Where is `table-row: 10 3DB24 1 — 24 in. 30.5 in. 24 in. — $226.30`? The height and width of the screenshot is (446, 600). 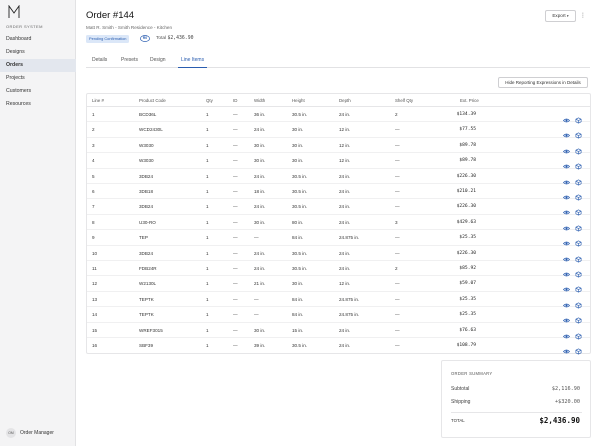 table-row: 10 3DB24 1 — 24 in. 30.5 in. 24 in. — $226.30 is located at coordinates (338, 254).